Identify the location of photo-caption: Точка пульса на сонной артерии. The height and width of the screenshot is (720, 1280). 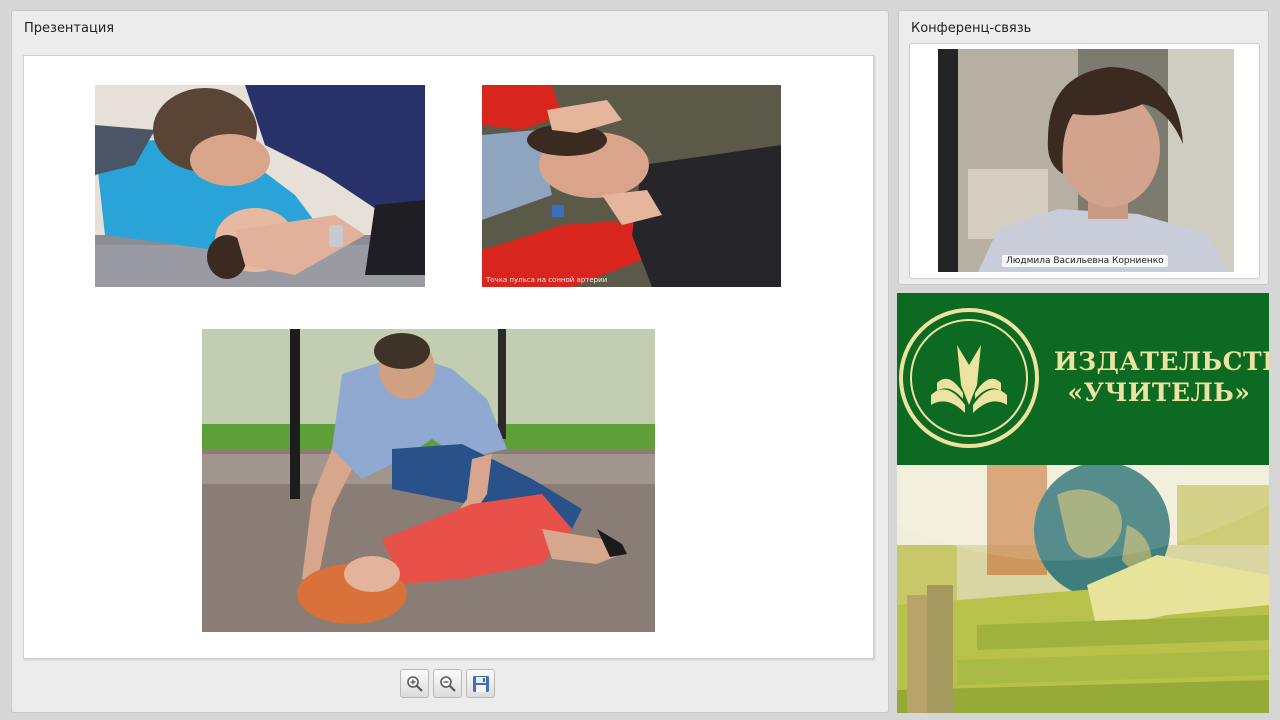
(547, 280).